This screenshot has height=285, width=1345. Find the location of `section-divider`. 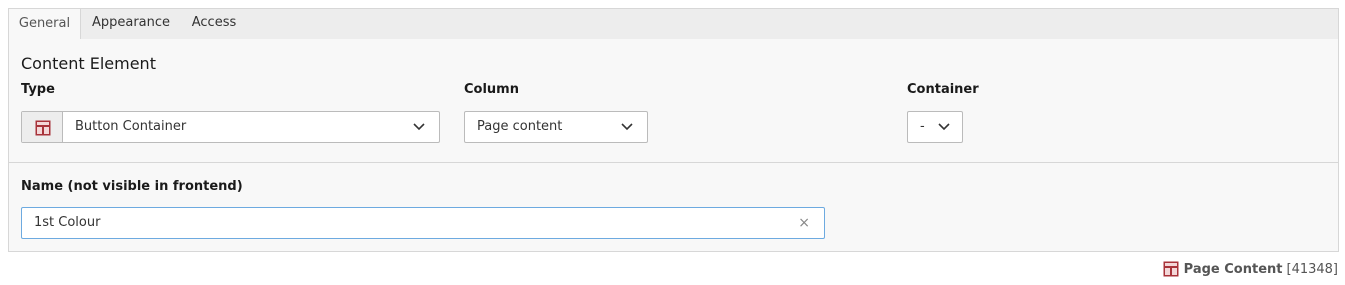

section-divider is located at coordinates (673, 162).